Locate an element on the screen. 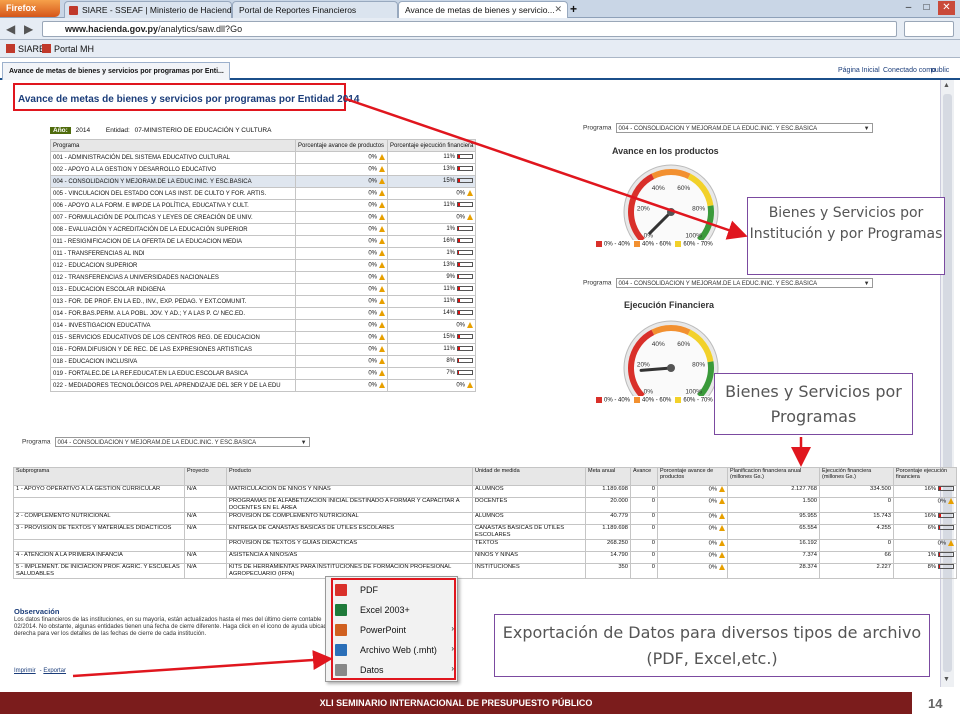 This screenshot has width=960, height=720. column-header: Producto is located at coordinates (349, 476).